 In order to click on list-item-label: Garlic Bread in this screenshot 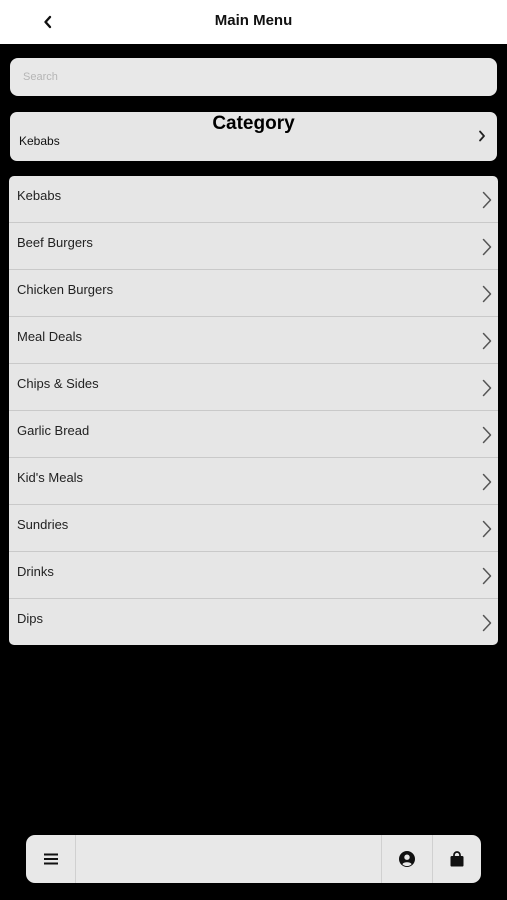, I will do `click(53, 430)`.